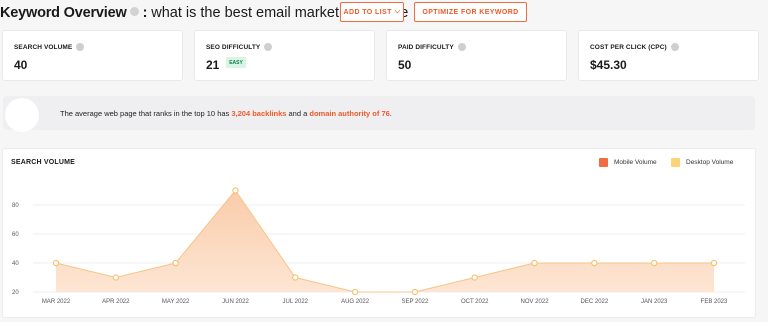 This screenshot has width=768, height=322. Describe the element at coordinates (668, 55) in the screenshot. I see `metric-card-cpc: COST PER CLICK (CPC) $45.30` at that location.